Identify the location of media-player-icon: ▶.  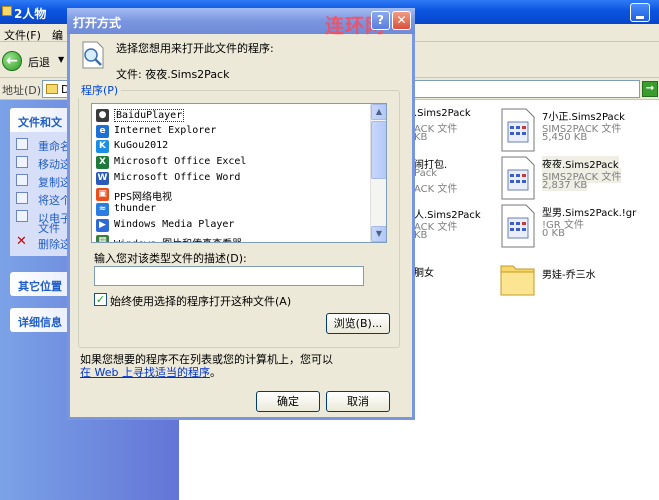
(102, 225).